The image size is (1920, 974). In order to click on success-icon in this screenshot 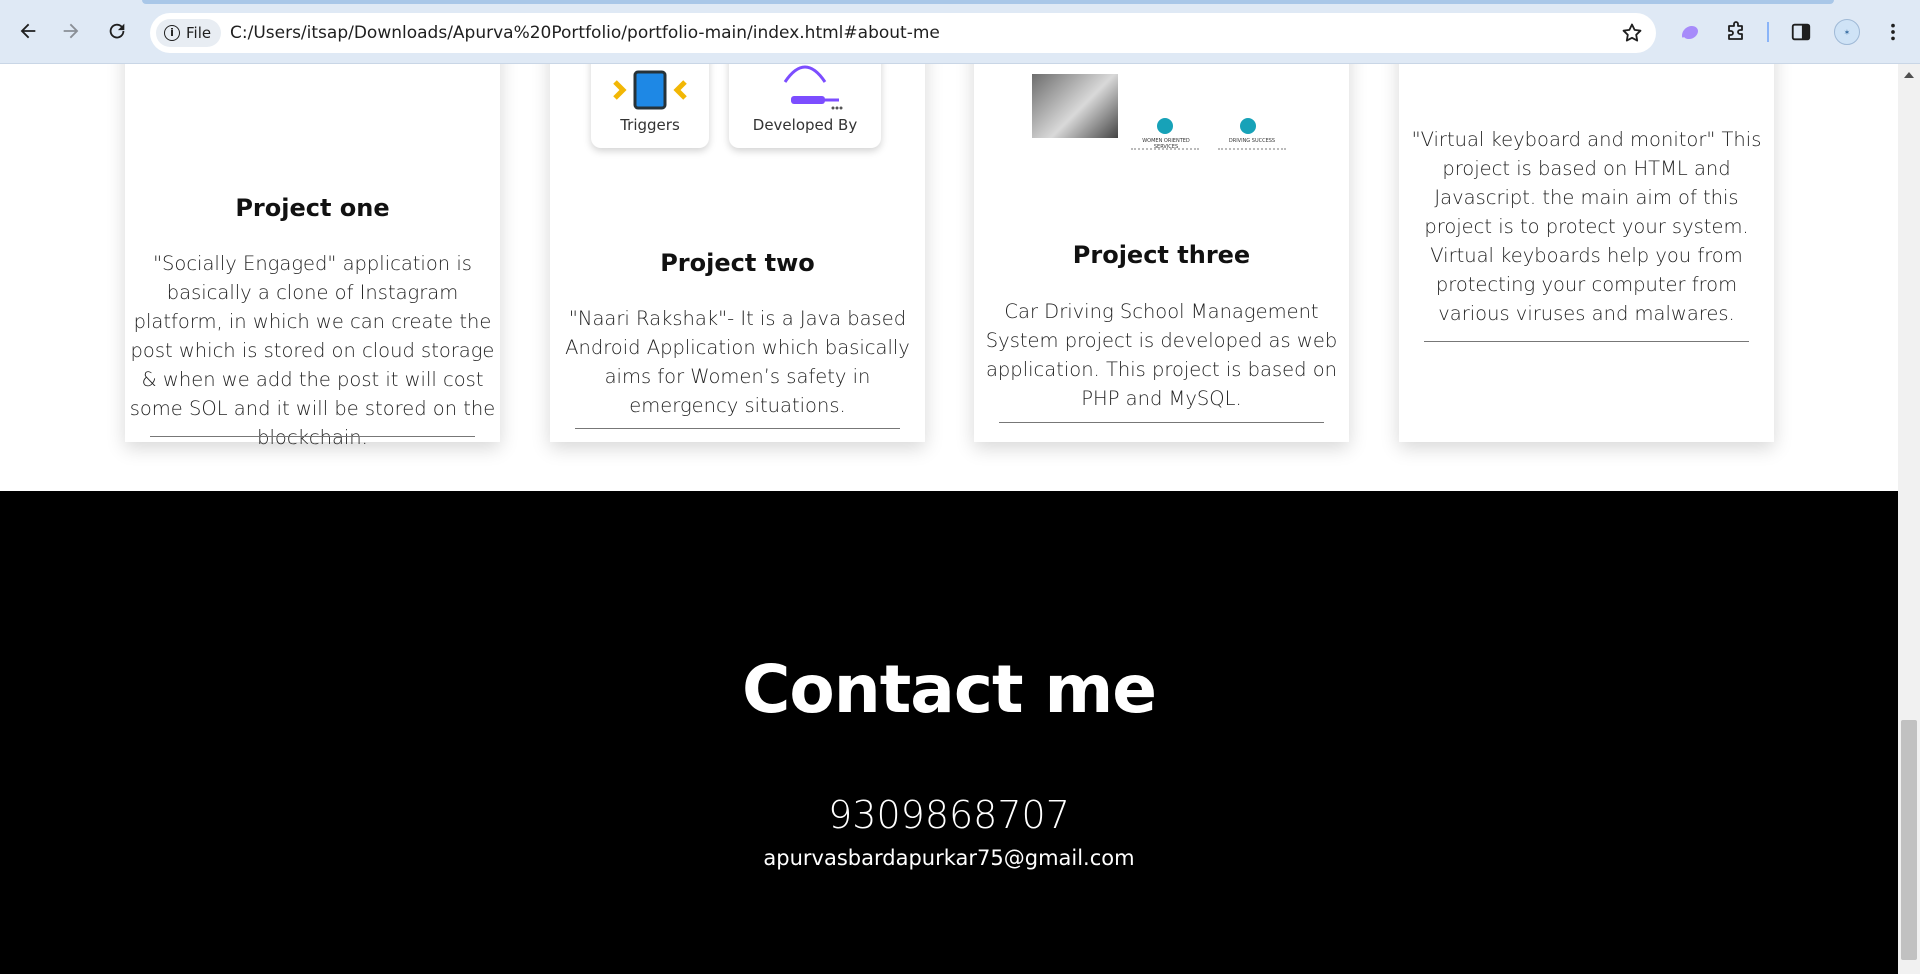, I will do `click(1248, 126)`.